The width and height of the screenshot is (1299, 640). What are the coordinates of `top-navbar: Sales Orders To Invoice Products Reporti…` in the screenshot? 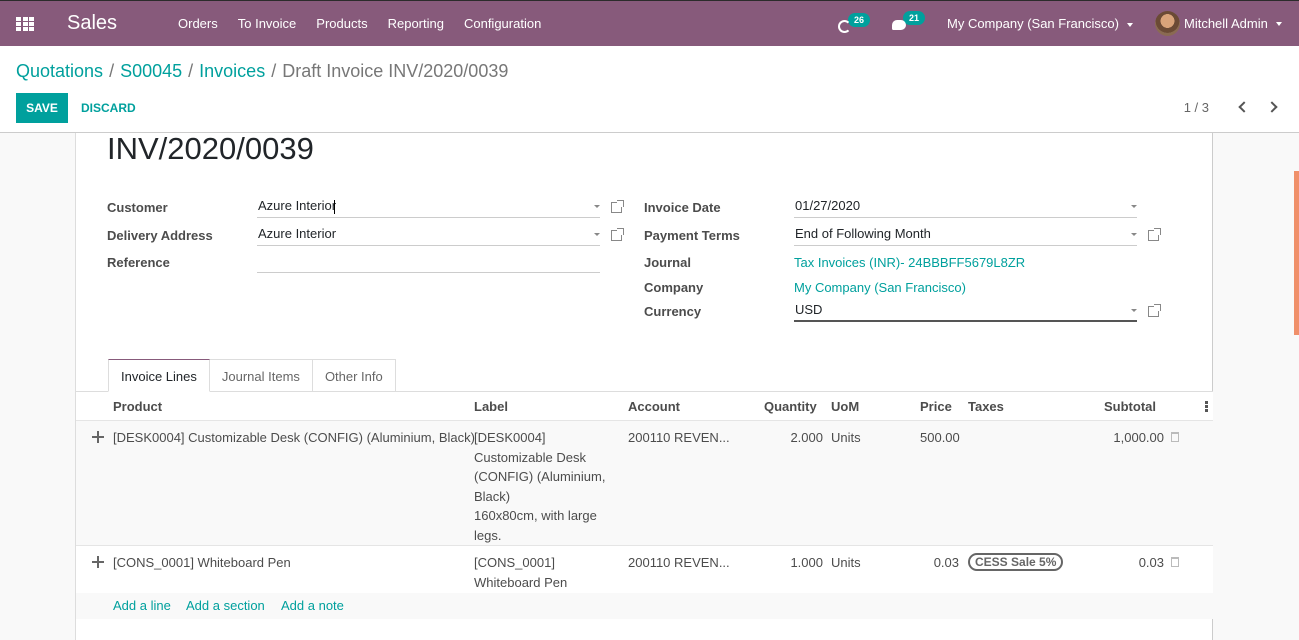 It's located at (649, 23).